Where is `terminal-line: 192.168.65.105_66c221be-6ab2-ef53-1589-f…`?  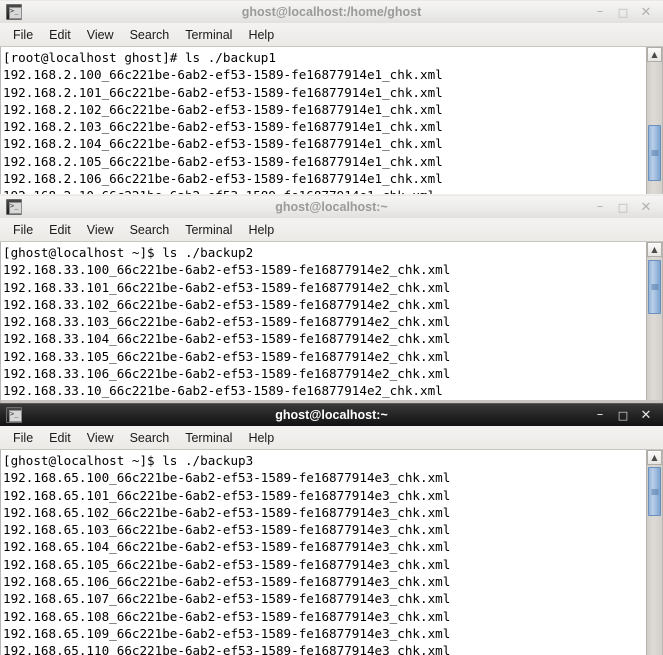 terminal-line: 192.168.65.105_66c221be-6ab2-ef53-1589-f… is located at coordinates (227, 564).